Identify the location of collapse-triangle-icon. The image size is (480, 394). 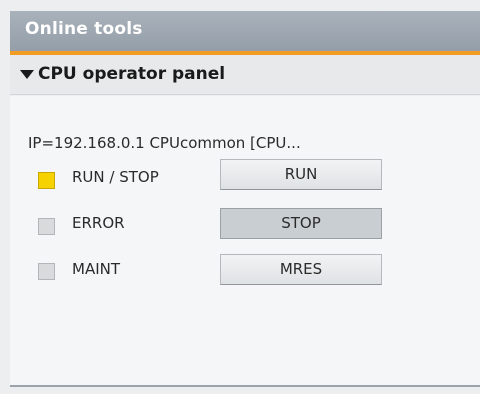
(27, 74).